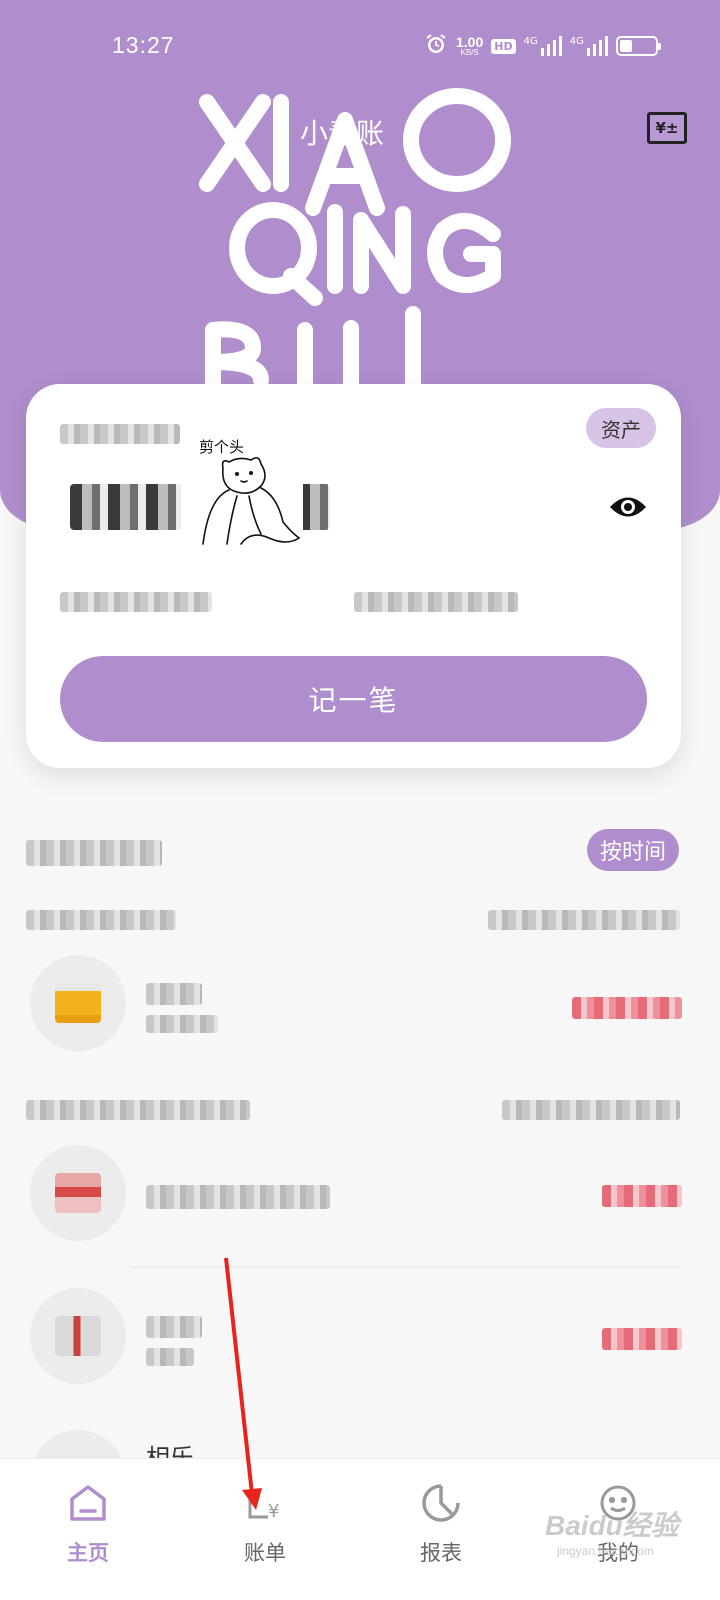  Describe the element at coordinates (265, 1553) in the screenshot. I see `tab-label: 账单` at that location.